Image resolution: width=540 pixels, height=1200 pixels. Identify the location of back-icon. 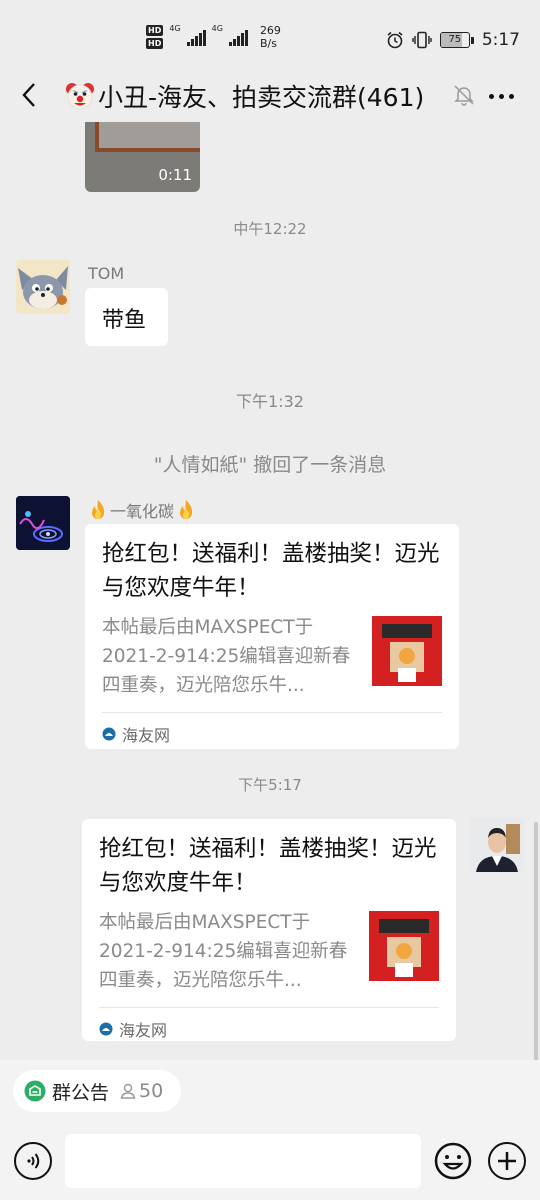
(28, 95).